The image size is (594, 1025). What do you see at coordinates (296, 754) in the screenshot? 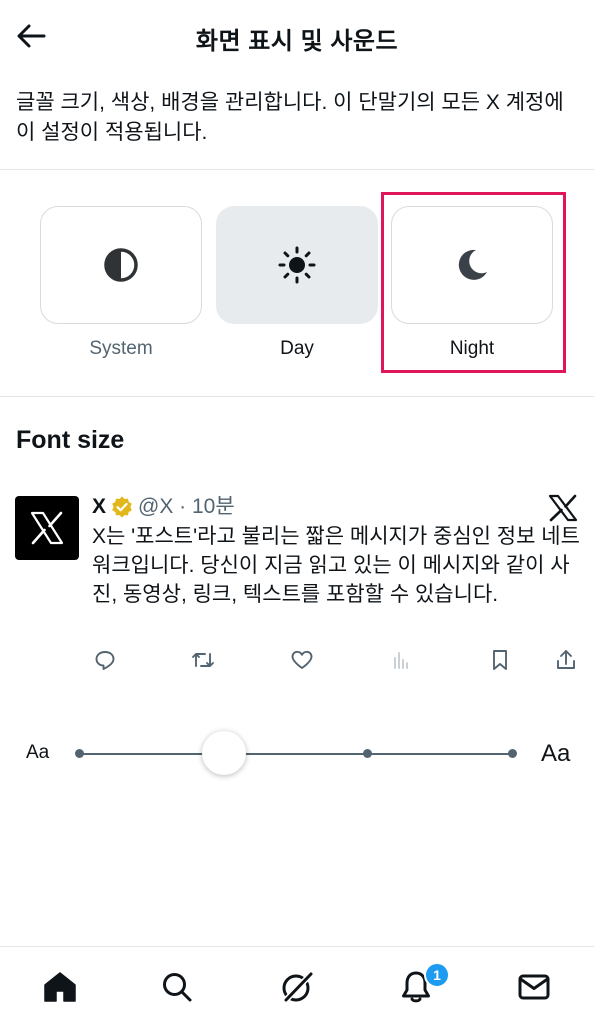
I see `font-size-slider-track` at bounding box center [296, 754].